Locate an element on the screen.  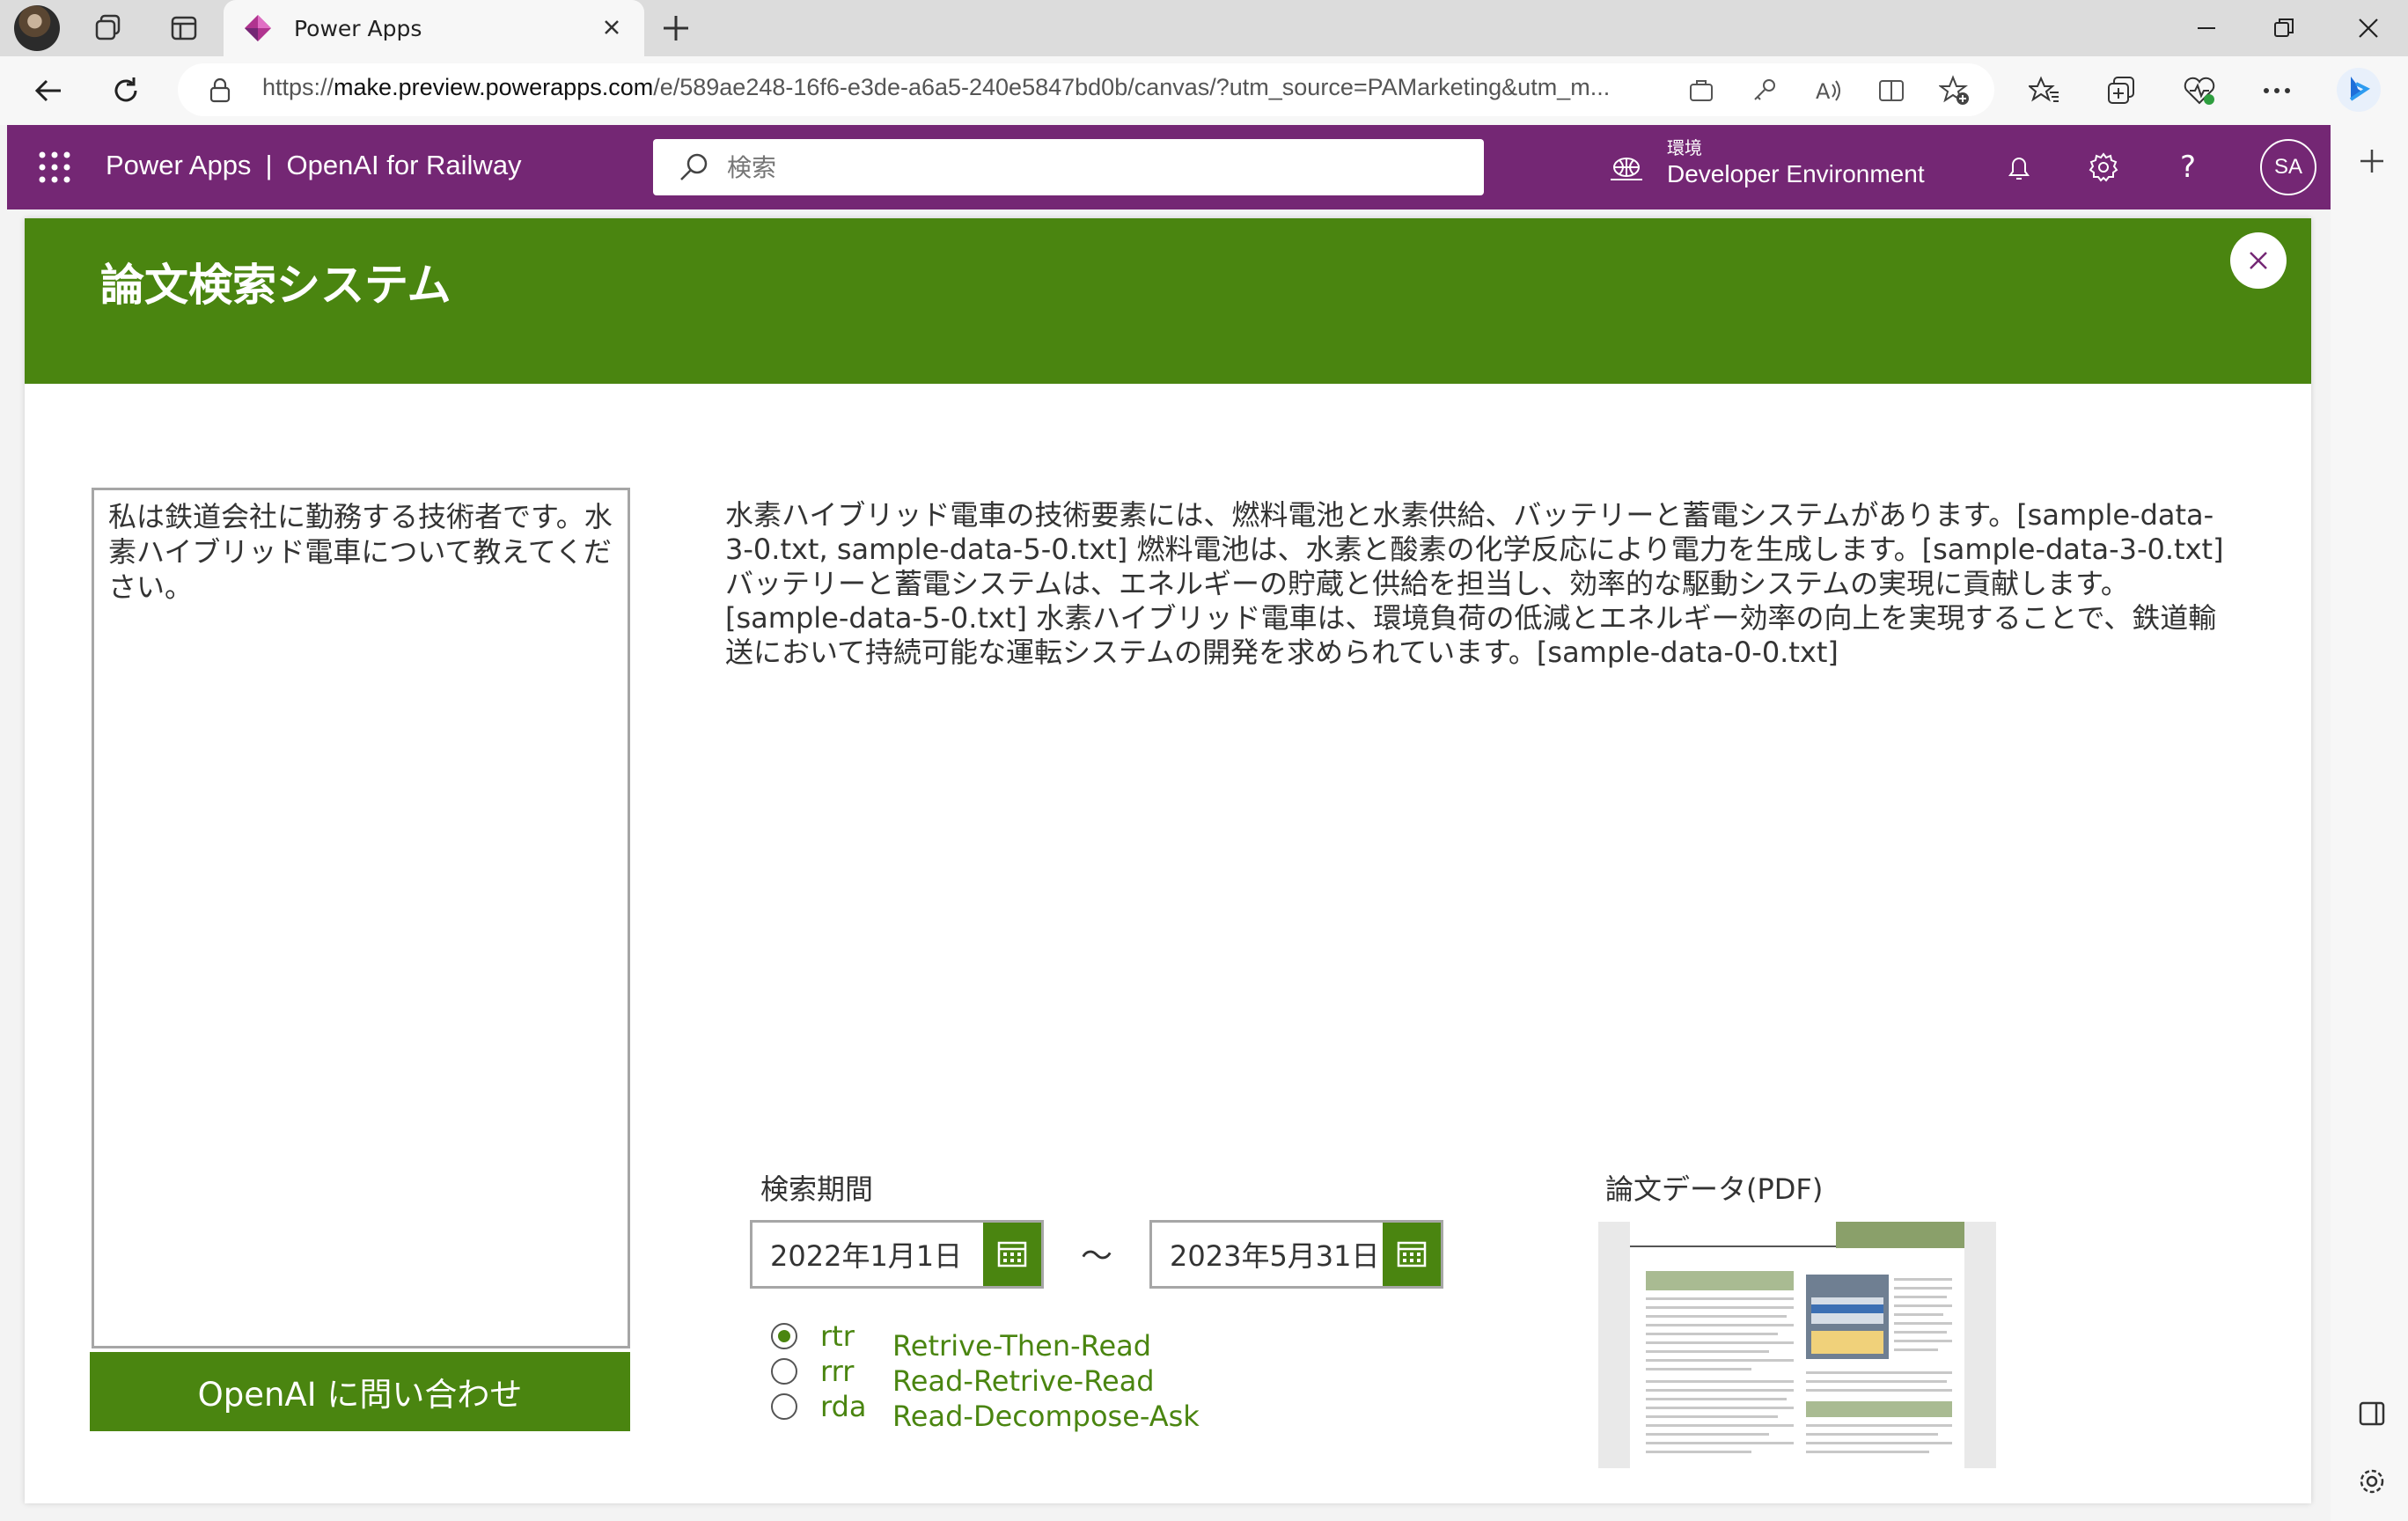
browser-tab-strip: Power Apps is located at coordinates (1204, 28).